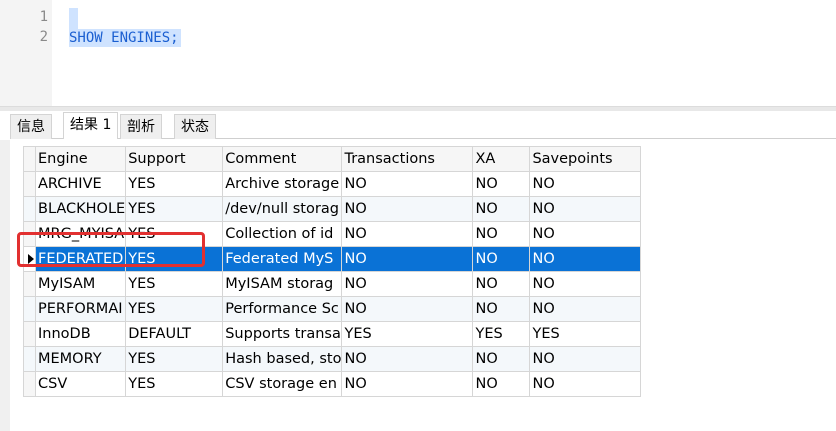 The image size is (836, 431). I want to click on cell-engine: MyISAM, so click(80, 284).